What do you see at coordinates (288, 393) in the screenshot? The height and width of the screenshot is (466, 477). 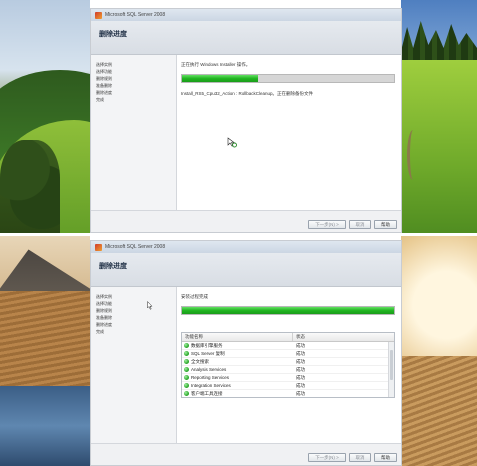 I see `table-row: 客户端工具连接 成功` at bounding box center [288, 393].